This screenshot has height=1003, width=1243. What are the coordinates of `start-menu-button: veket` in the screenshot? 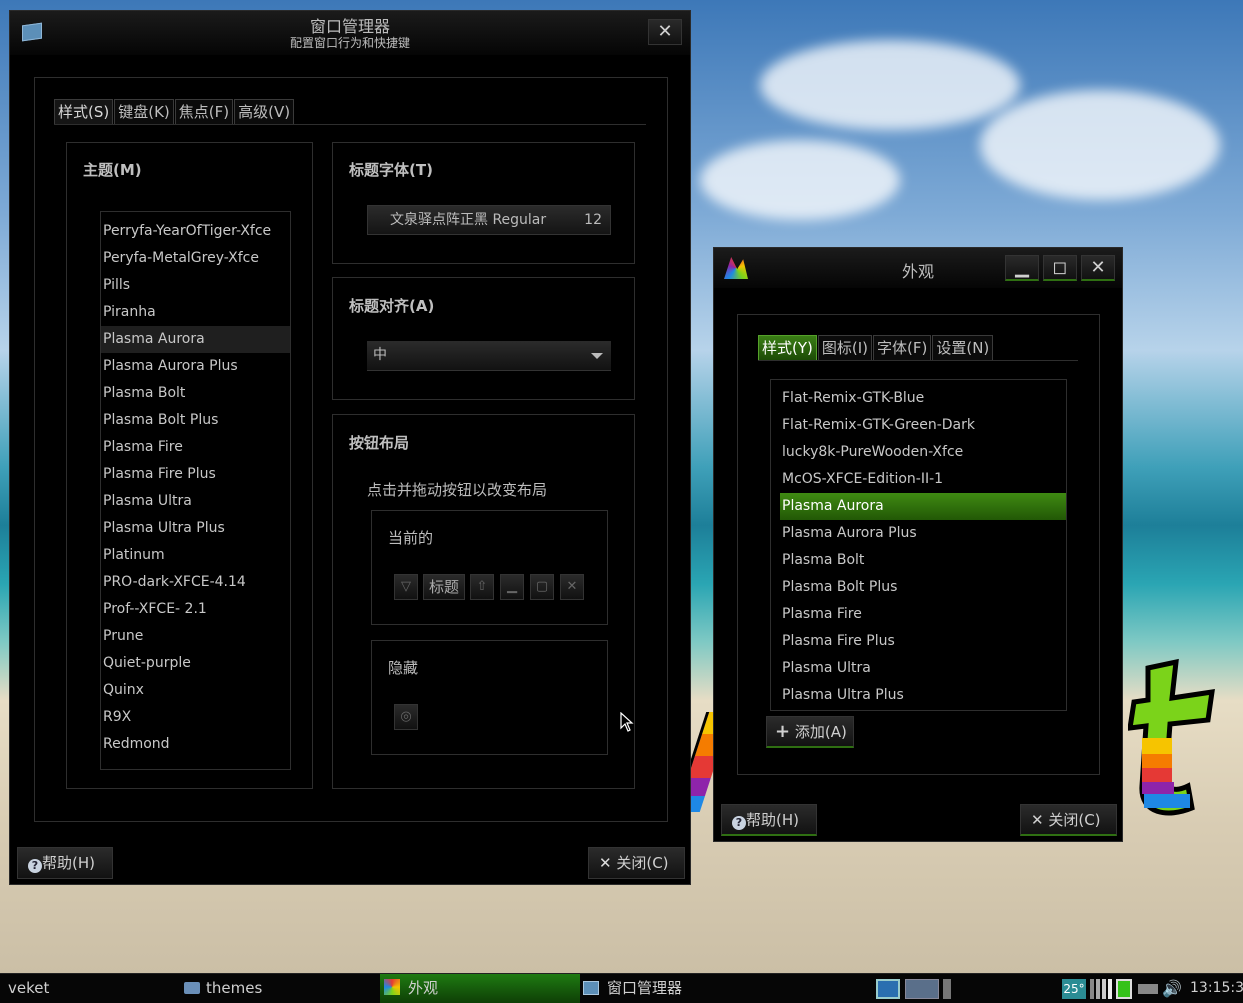 It's located at (28, 988).